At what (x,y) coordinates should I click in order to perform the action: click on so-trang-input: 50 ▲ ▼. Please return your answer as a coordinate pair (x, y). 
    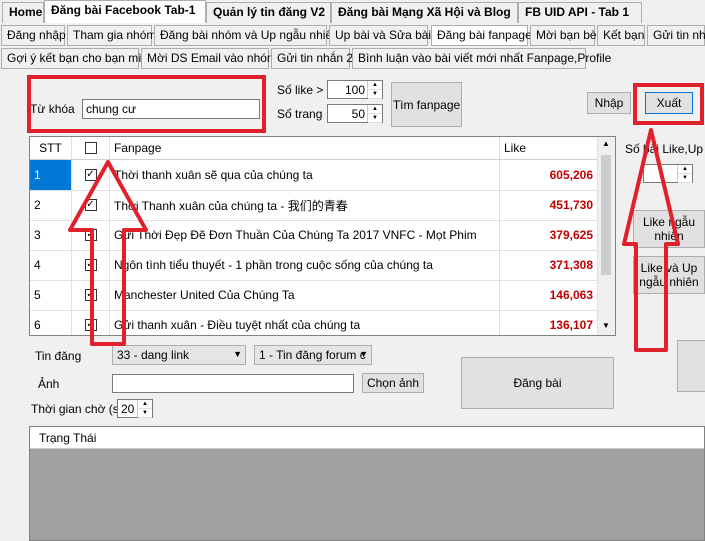
    Looking at the image, I should click on (355, 113).